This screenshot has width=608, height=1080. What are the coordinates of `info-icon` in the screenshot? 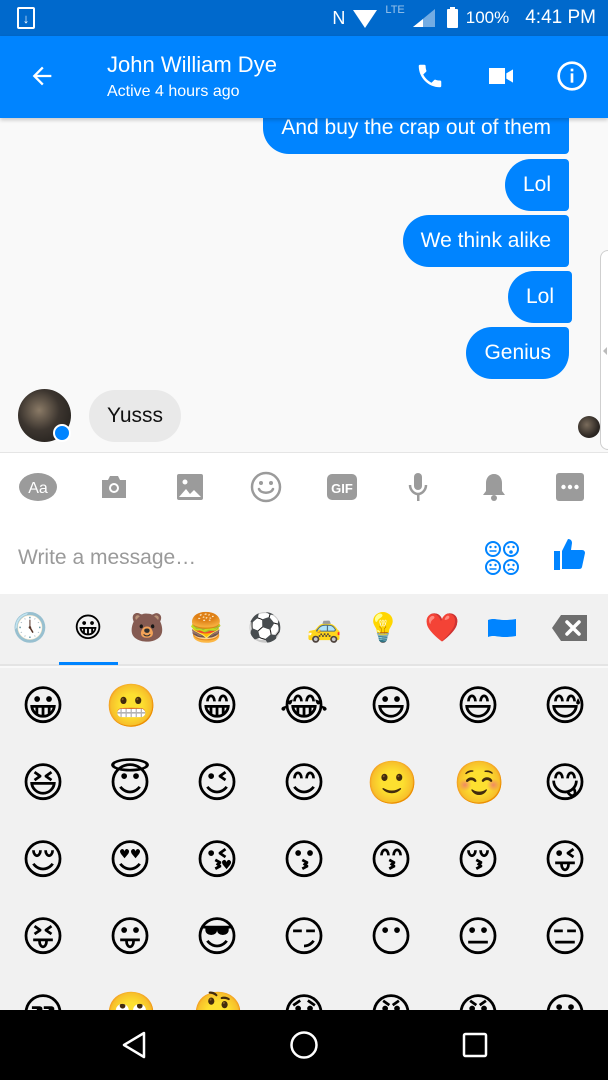 It's located at (572, 76).